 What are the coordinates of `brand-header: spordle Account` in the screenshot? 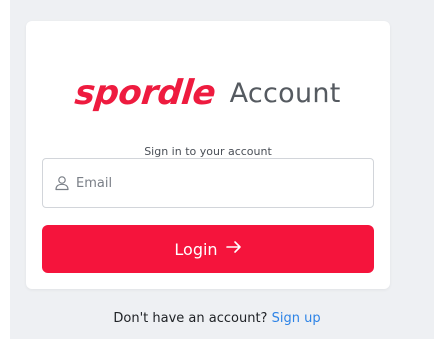 It's located at (208, 93).